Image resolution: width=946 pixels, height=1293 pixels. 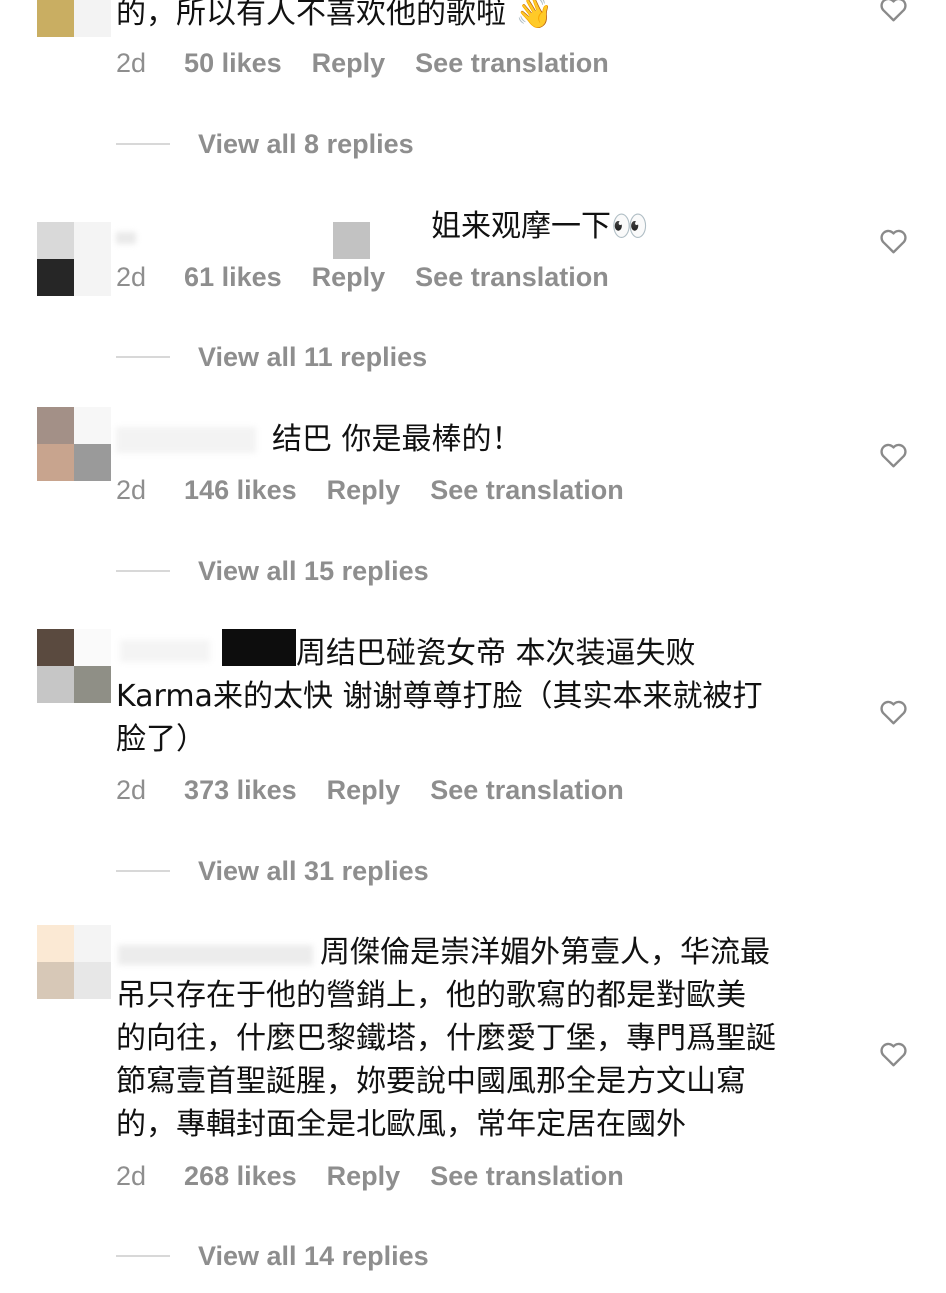 What do you see at coordinates (313, 570) in the screenshot?
I see `view-replies-label: View all 15 replies` at bounding box center [313, 570].